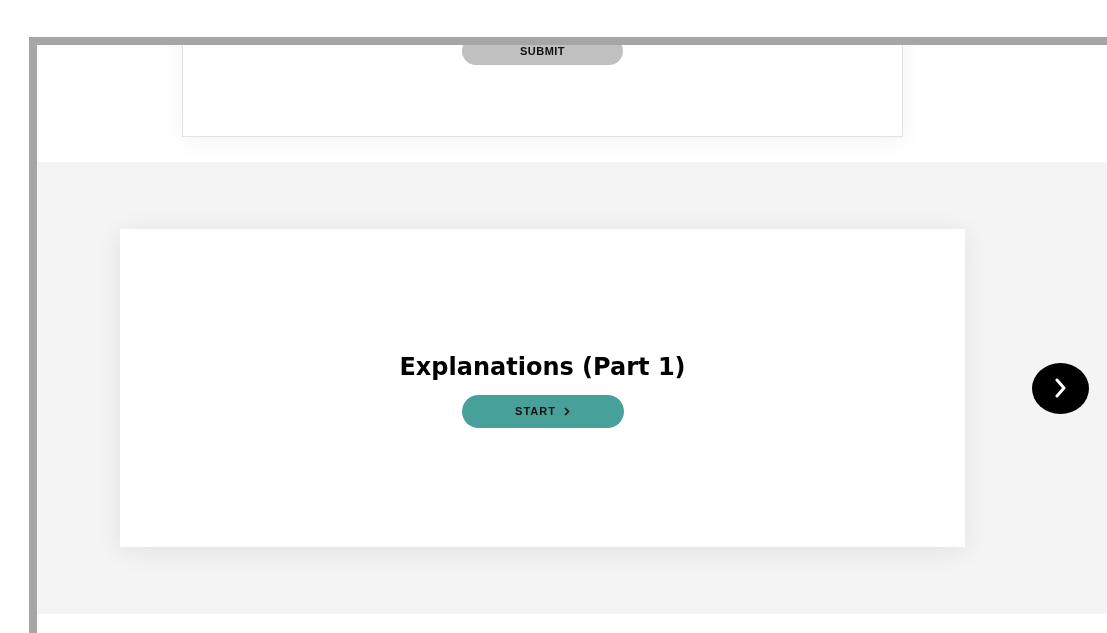 This screenshot has height=633, width=1107. Describe the element at coordinates (542, 411) in the screenshot. I see `start-button: START` at that location.